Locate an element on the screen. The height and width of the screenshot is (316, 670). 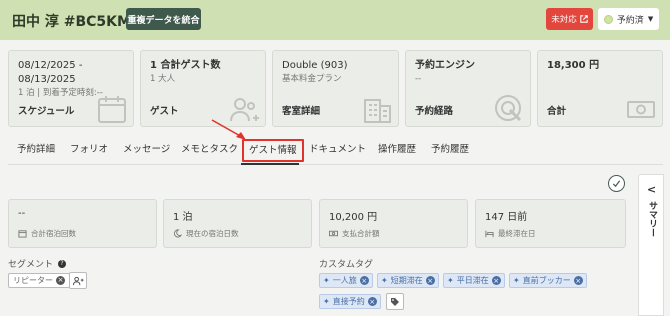
guests-card: 1 合計ゲスト数 1 大人 ゲスト is located at coordinates (203, 88).